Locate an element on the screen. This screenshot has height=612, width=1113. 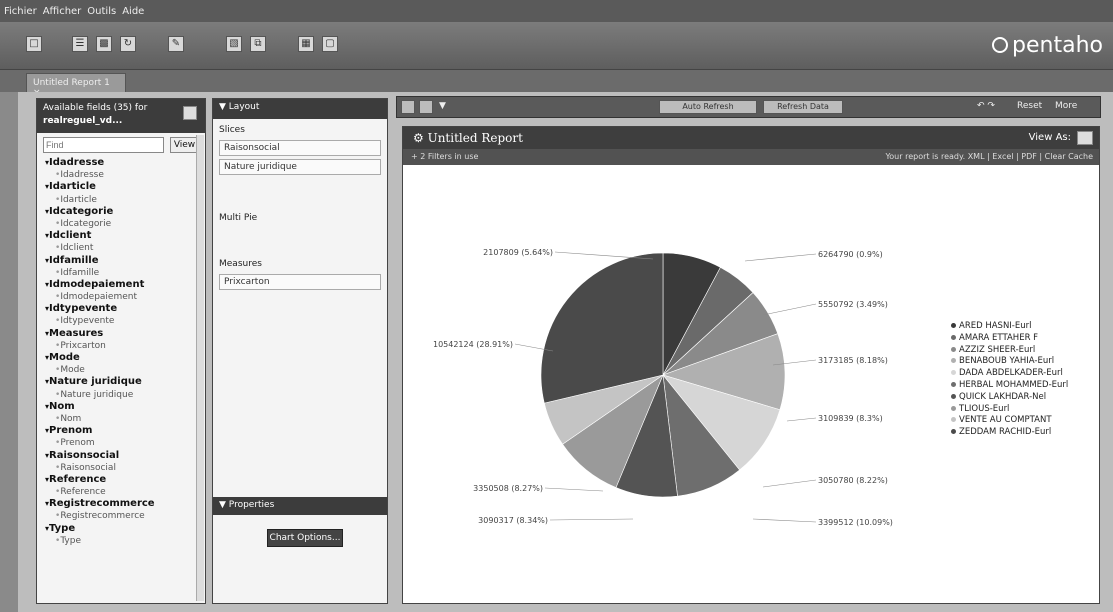
more-button: More is located at coordinates (1066, 106).